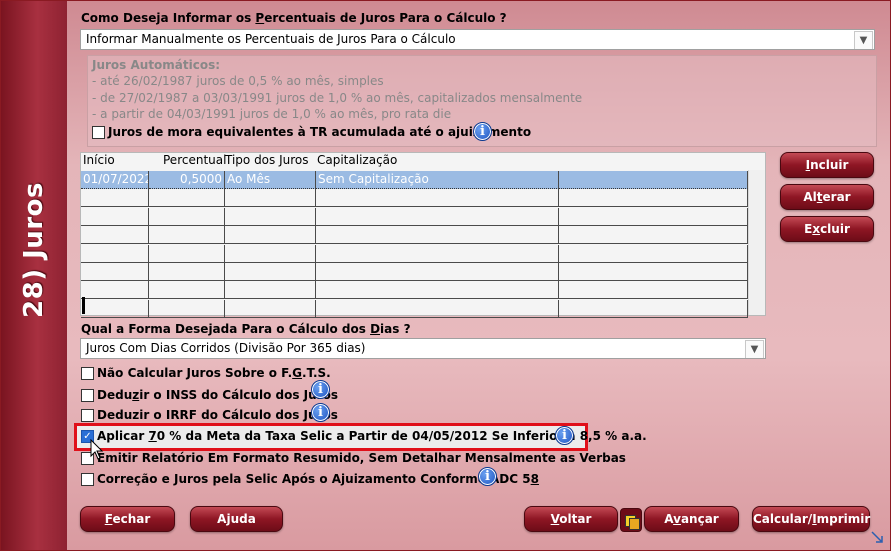  Describe the element at coordinates (877, 537) in the screenshot. I see `resize-grip-icon` at that location.